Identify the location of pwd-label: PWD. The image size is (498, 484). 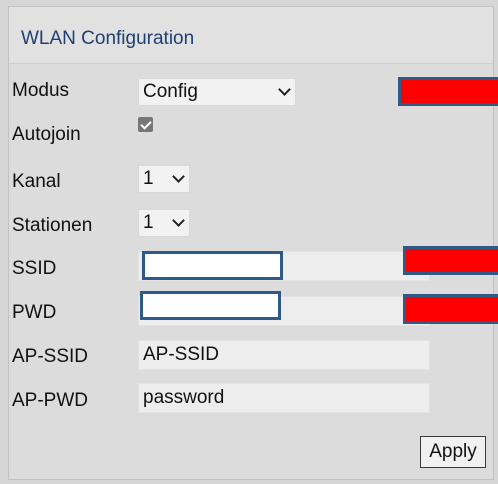
(34, 312).